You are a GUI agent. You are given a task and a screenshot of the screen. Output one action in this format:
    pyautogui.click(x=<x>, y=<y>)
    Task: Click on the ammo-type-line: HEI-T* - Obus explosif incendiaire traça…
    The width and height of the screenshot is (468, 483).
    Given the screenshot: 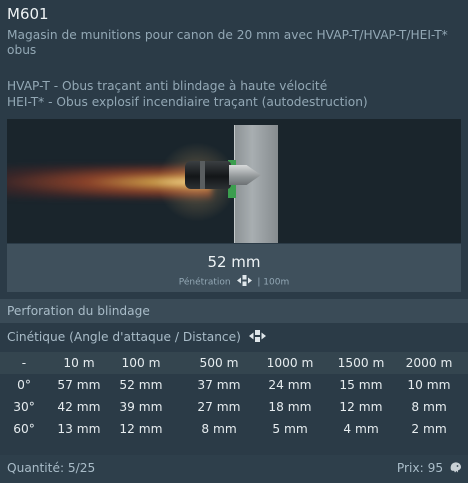 What is the action you would take?
    pyautogui.click(x=187, y=102)
    